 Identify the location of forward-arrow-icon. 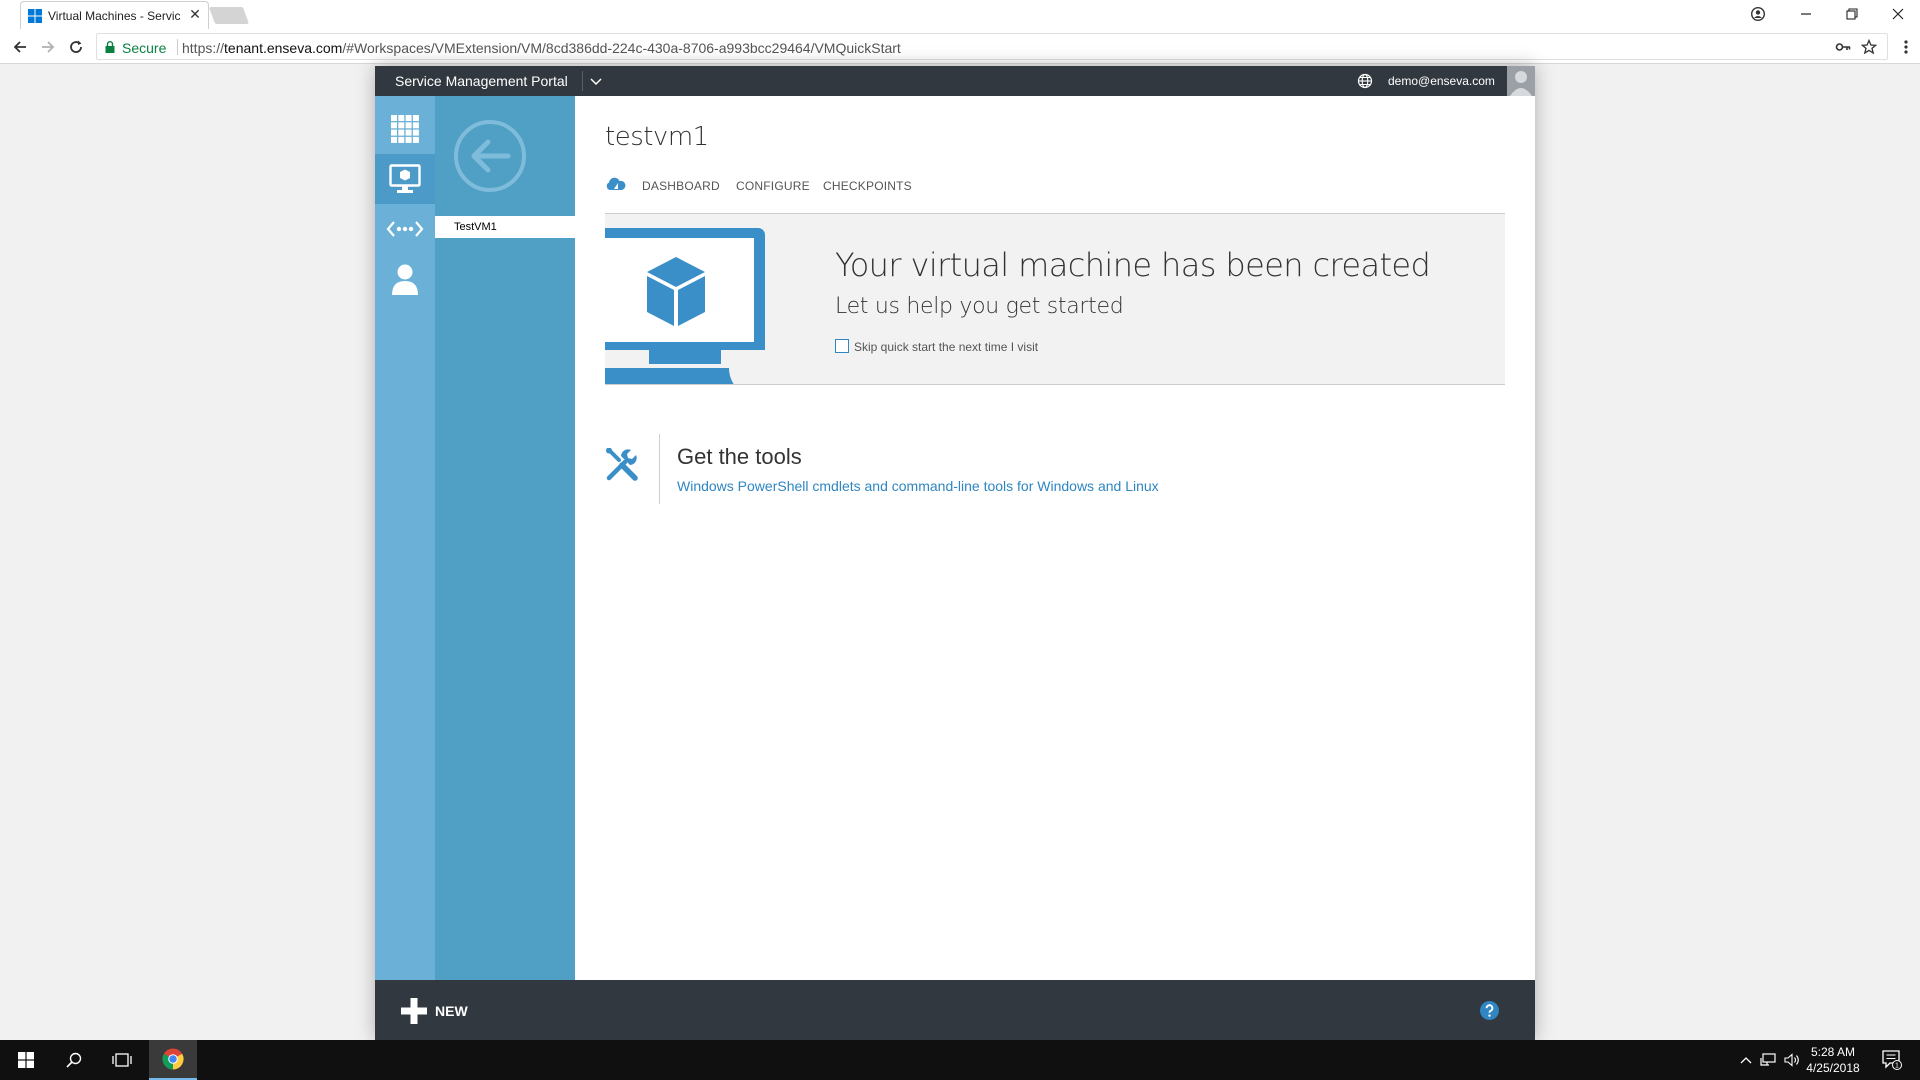
(48, 47).